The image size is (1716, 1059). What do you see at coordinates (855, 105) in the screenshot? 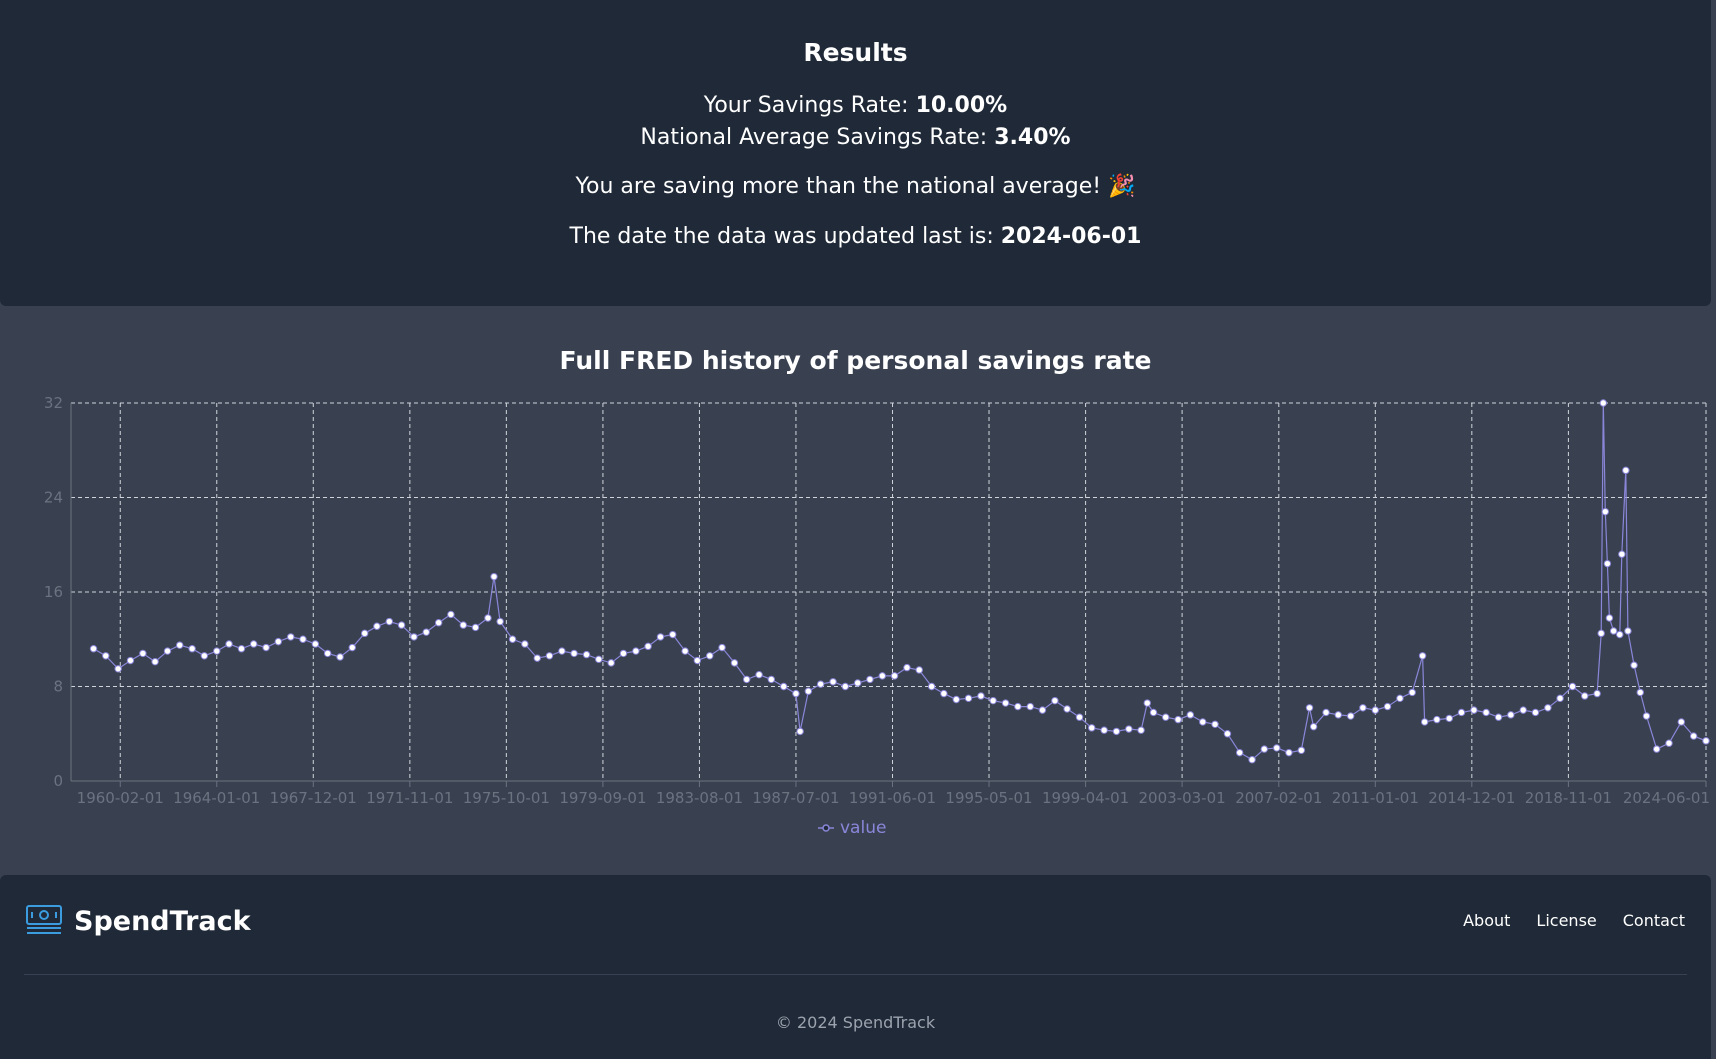
I see `your-savings-rate: Your Savings Rate: 10.00%` at bounding box center [855, 105].